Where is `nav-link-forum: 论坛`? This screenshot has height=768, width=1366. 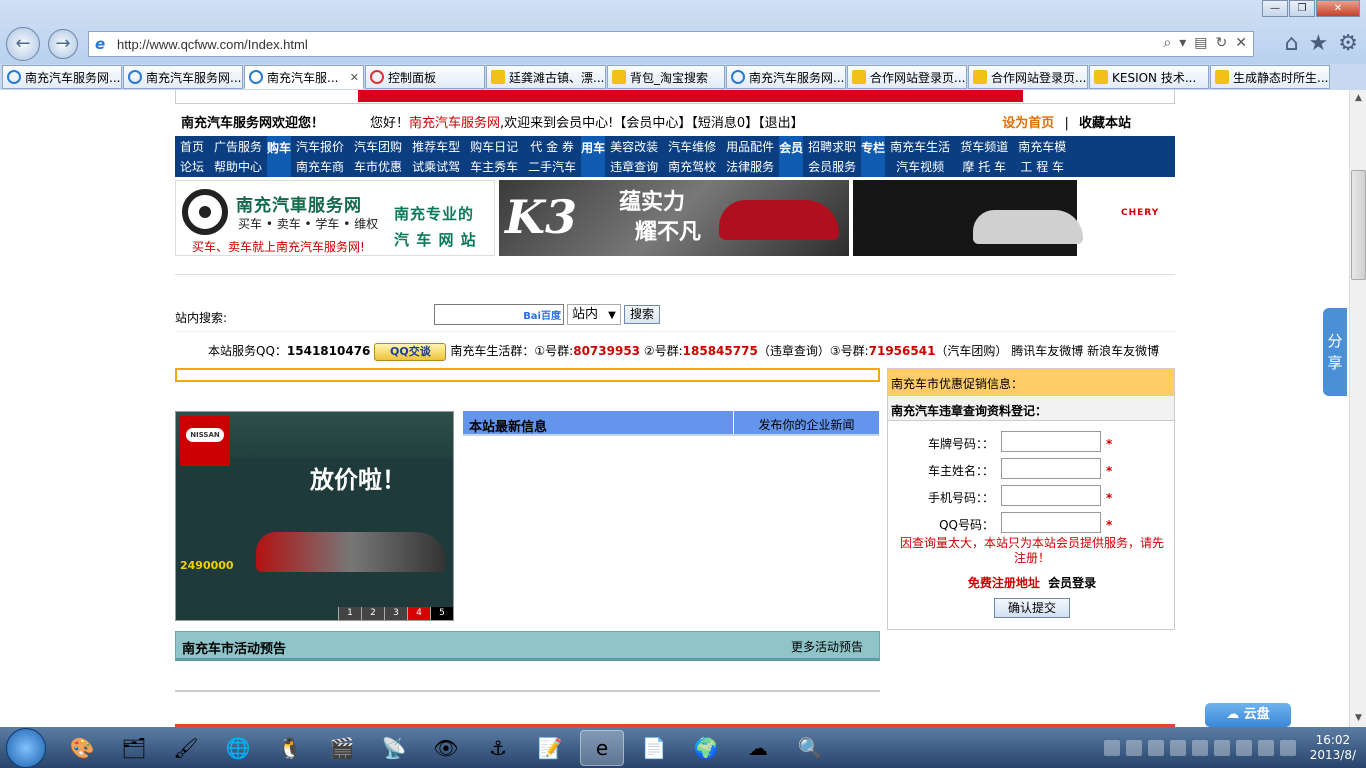
nav-link-forum: 论坛 is located at coordinates (192, 167).